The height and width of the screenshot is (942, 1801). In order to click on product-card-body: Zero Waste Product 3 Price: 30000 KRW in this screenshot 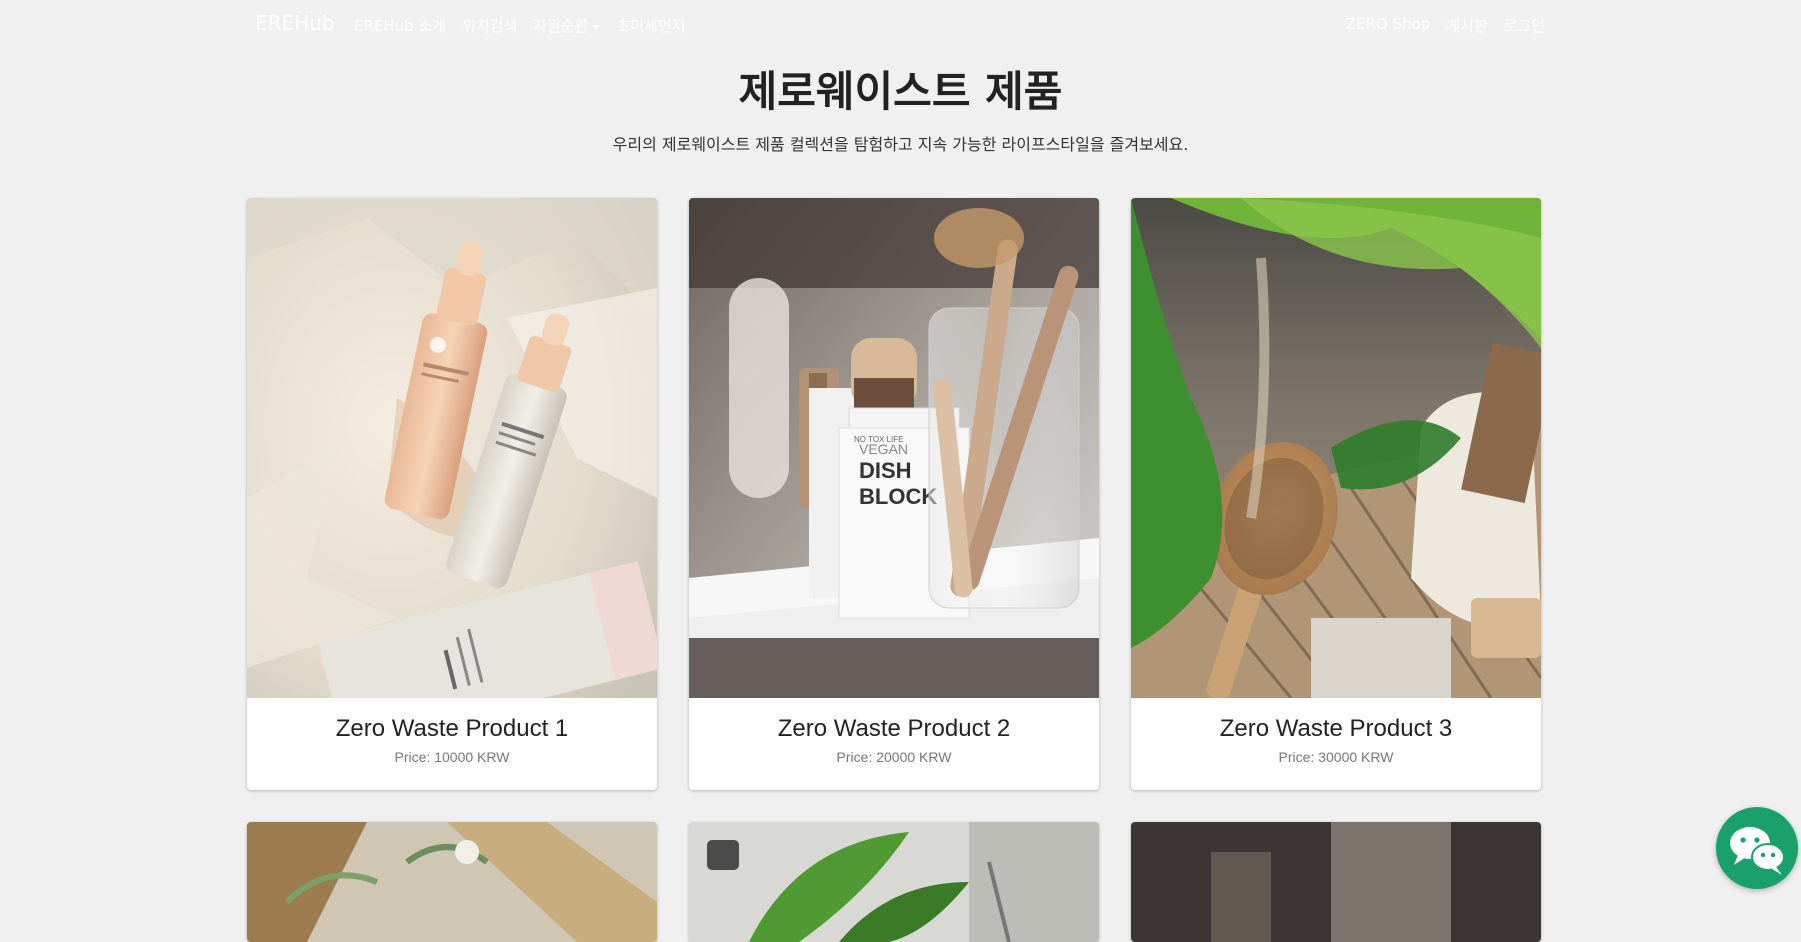, I will do `click(1336, 744)`.